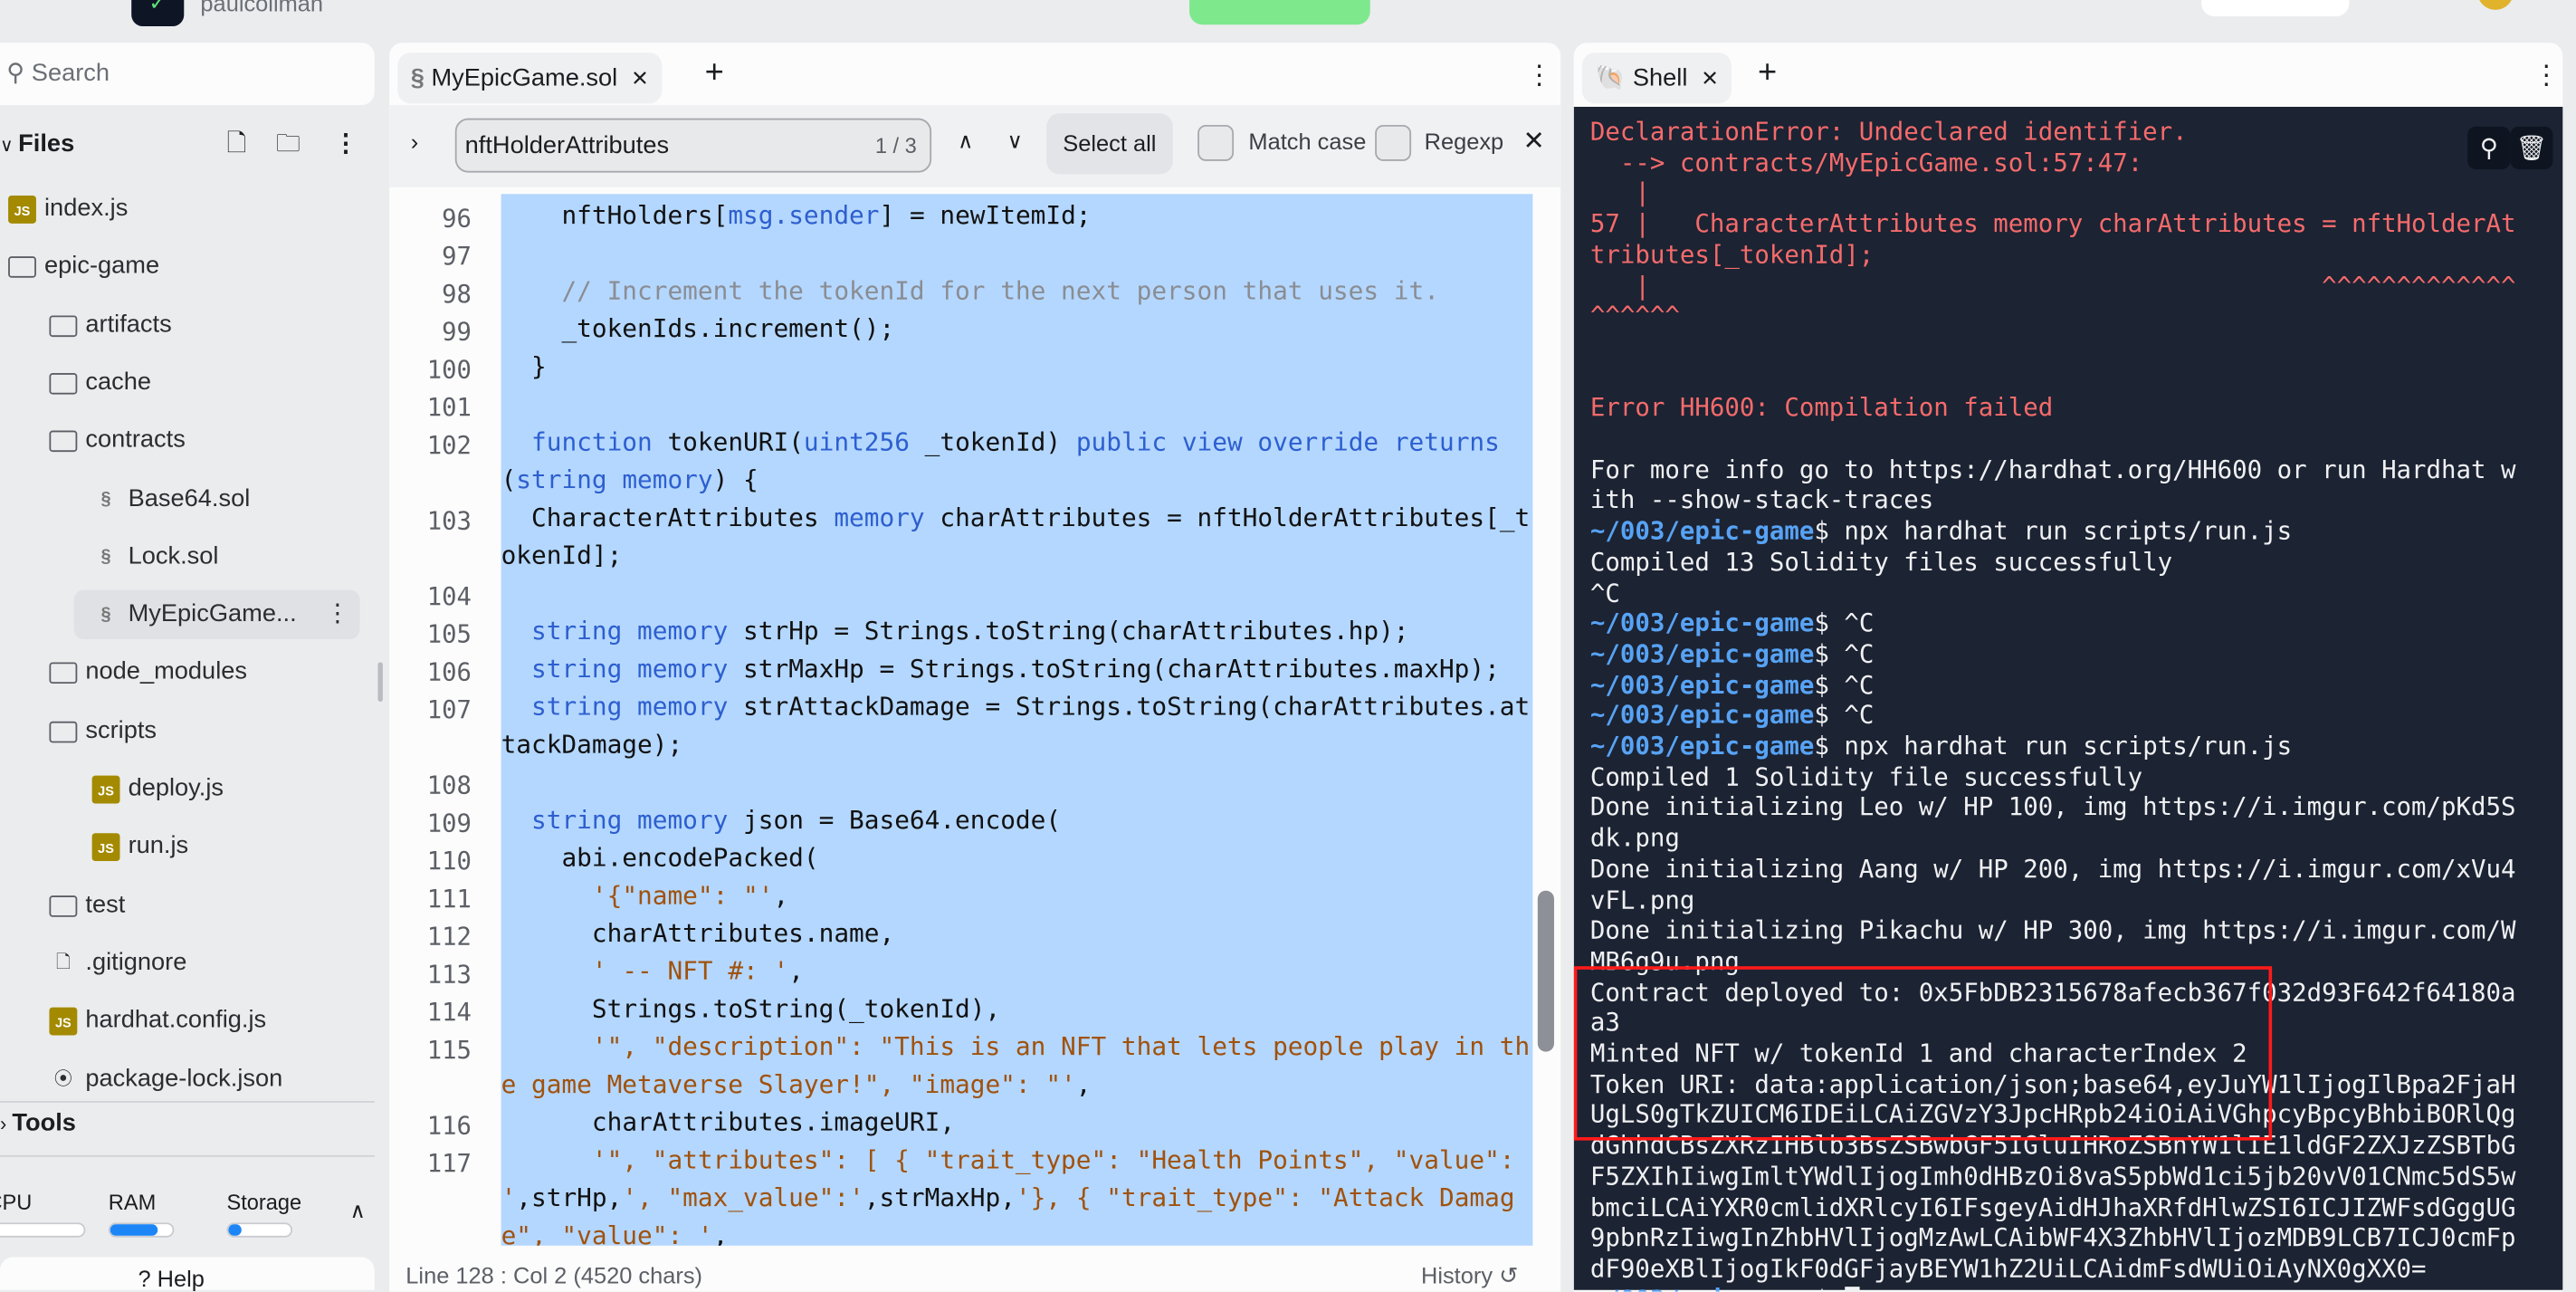 This screenshot has width=2576, height=1292. What do you see at coordinates (106, 499) in the screenshot?
I see `solidity-file-icon: §` at bounding box center [106, 499].